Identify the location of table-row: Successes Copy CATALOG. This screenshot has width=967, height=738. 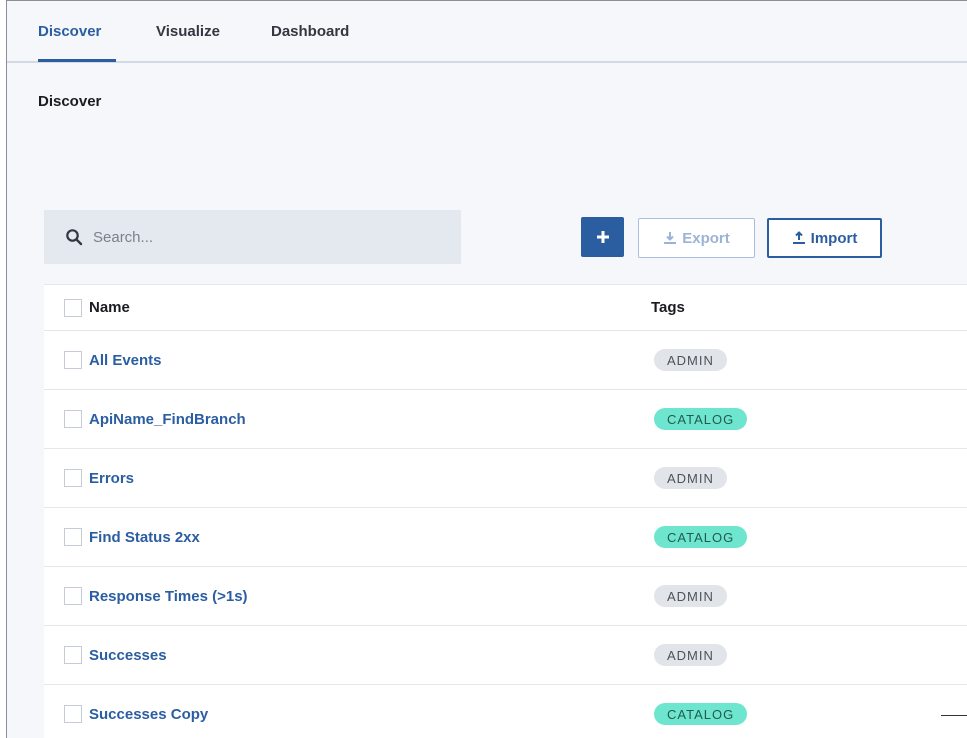
(505, 711).